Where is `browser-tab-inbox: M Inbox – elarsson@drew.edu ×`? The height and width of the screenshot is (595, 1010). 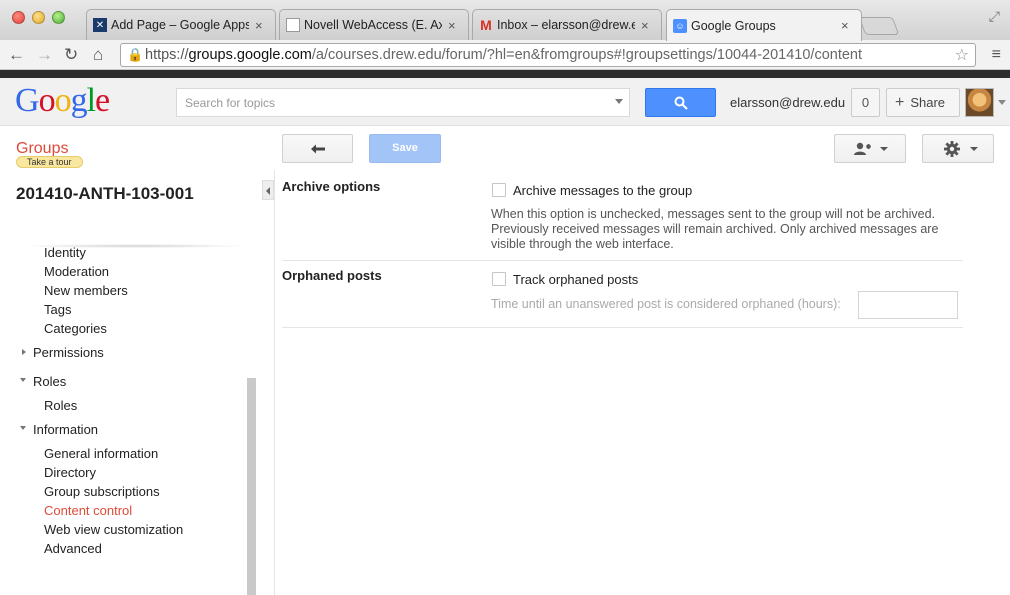 browser-tab-inbox: M Inbox – elarsson@drew.edu × is located at coordinates (567, 24).